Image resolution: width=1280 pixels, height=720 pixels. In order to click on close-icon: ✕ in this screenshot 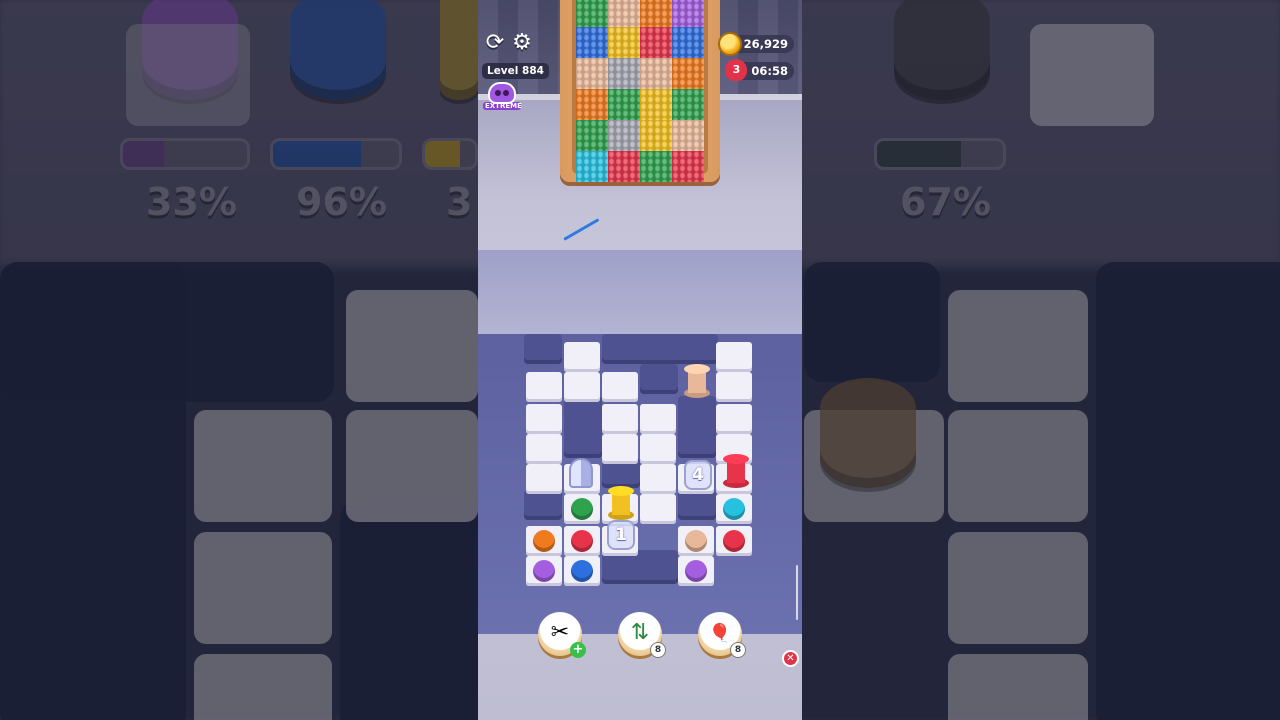, I will do `click(790, 658)`.